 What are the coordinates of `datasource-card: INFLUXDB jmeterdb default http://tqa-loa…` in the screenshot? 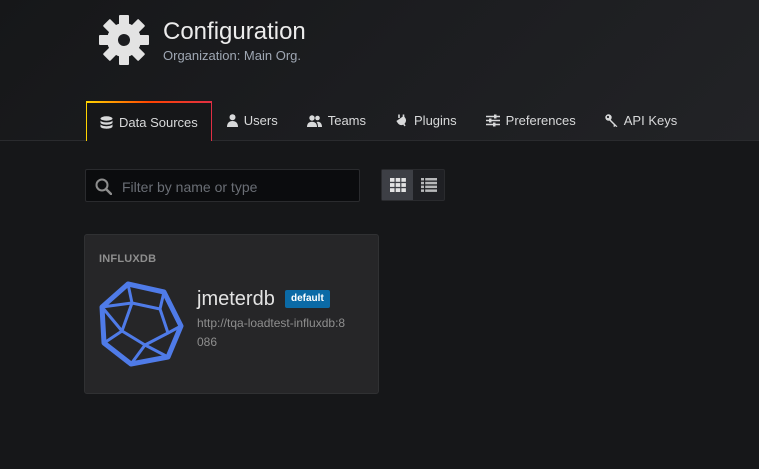 It's located at (231, 314).